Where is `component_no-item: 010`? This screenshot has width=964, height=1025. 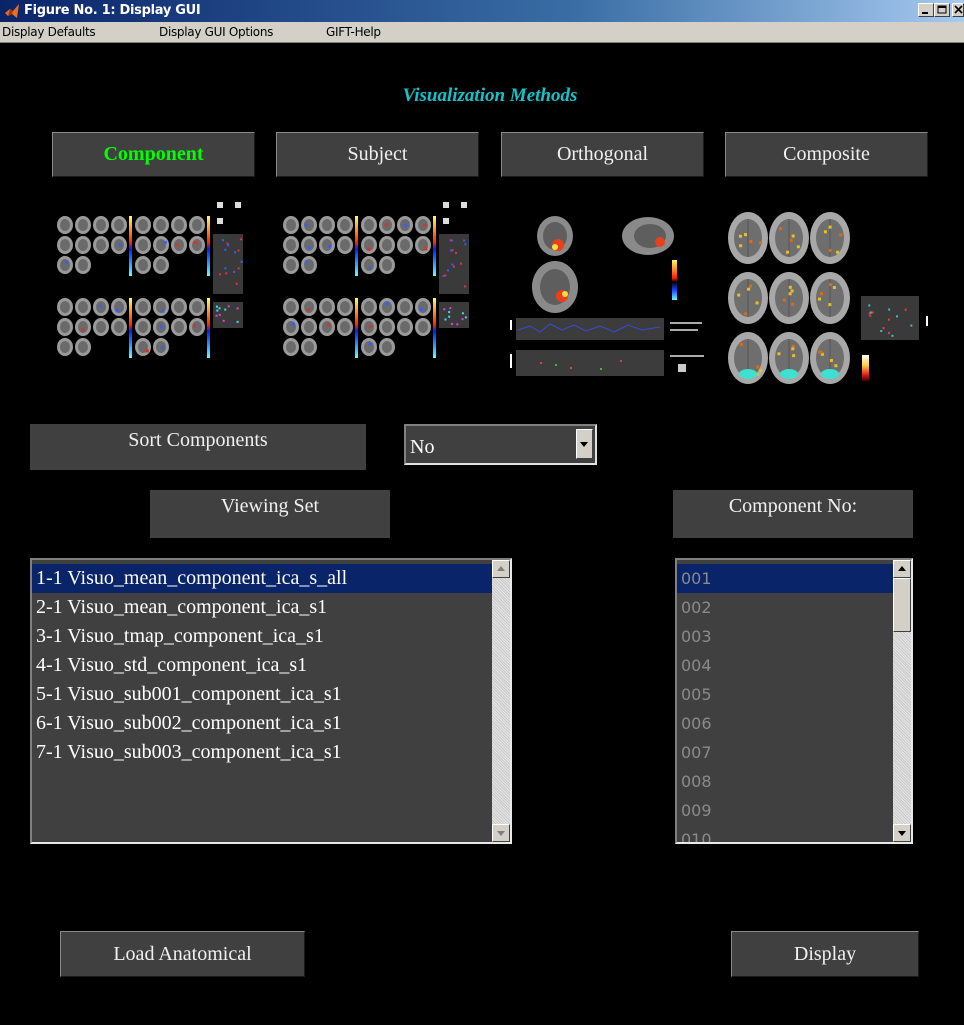 component_no-item: 010 is located at coordinates (785, 833).